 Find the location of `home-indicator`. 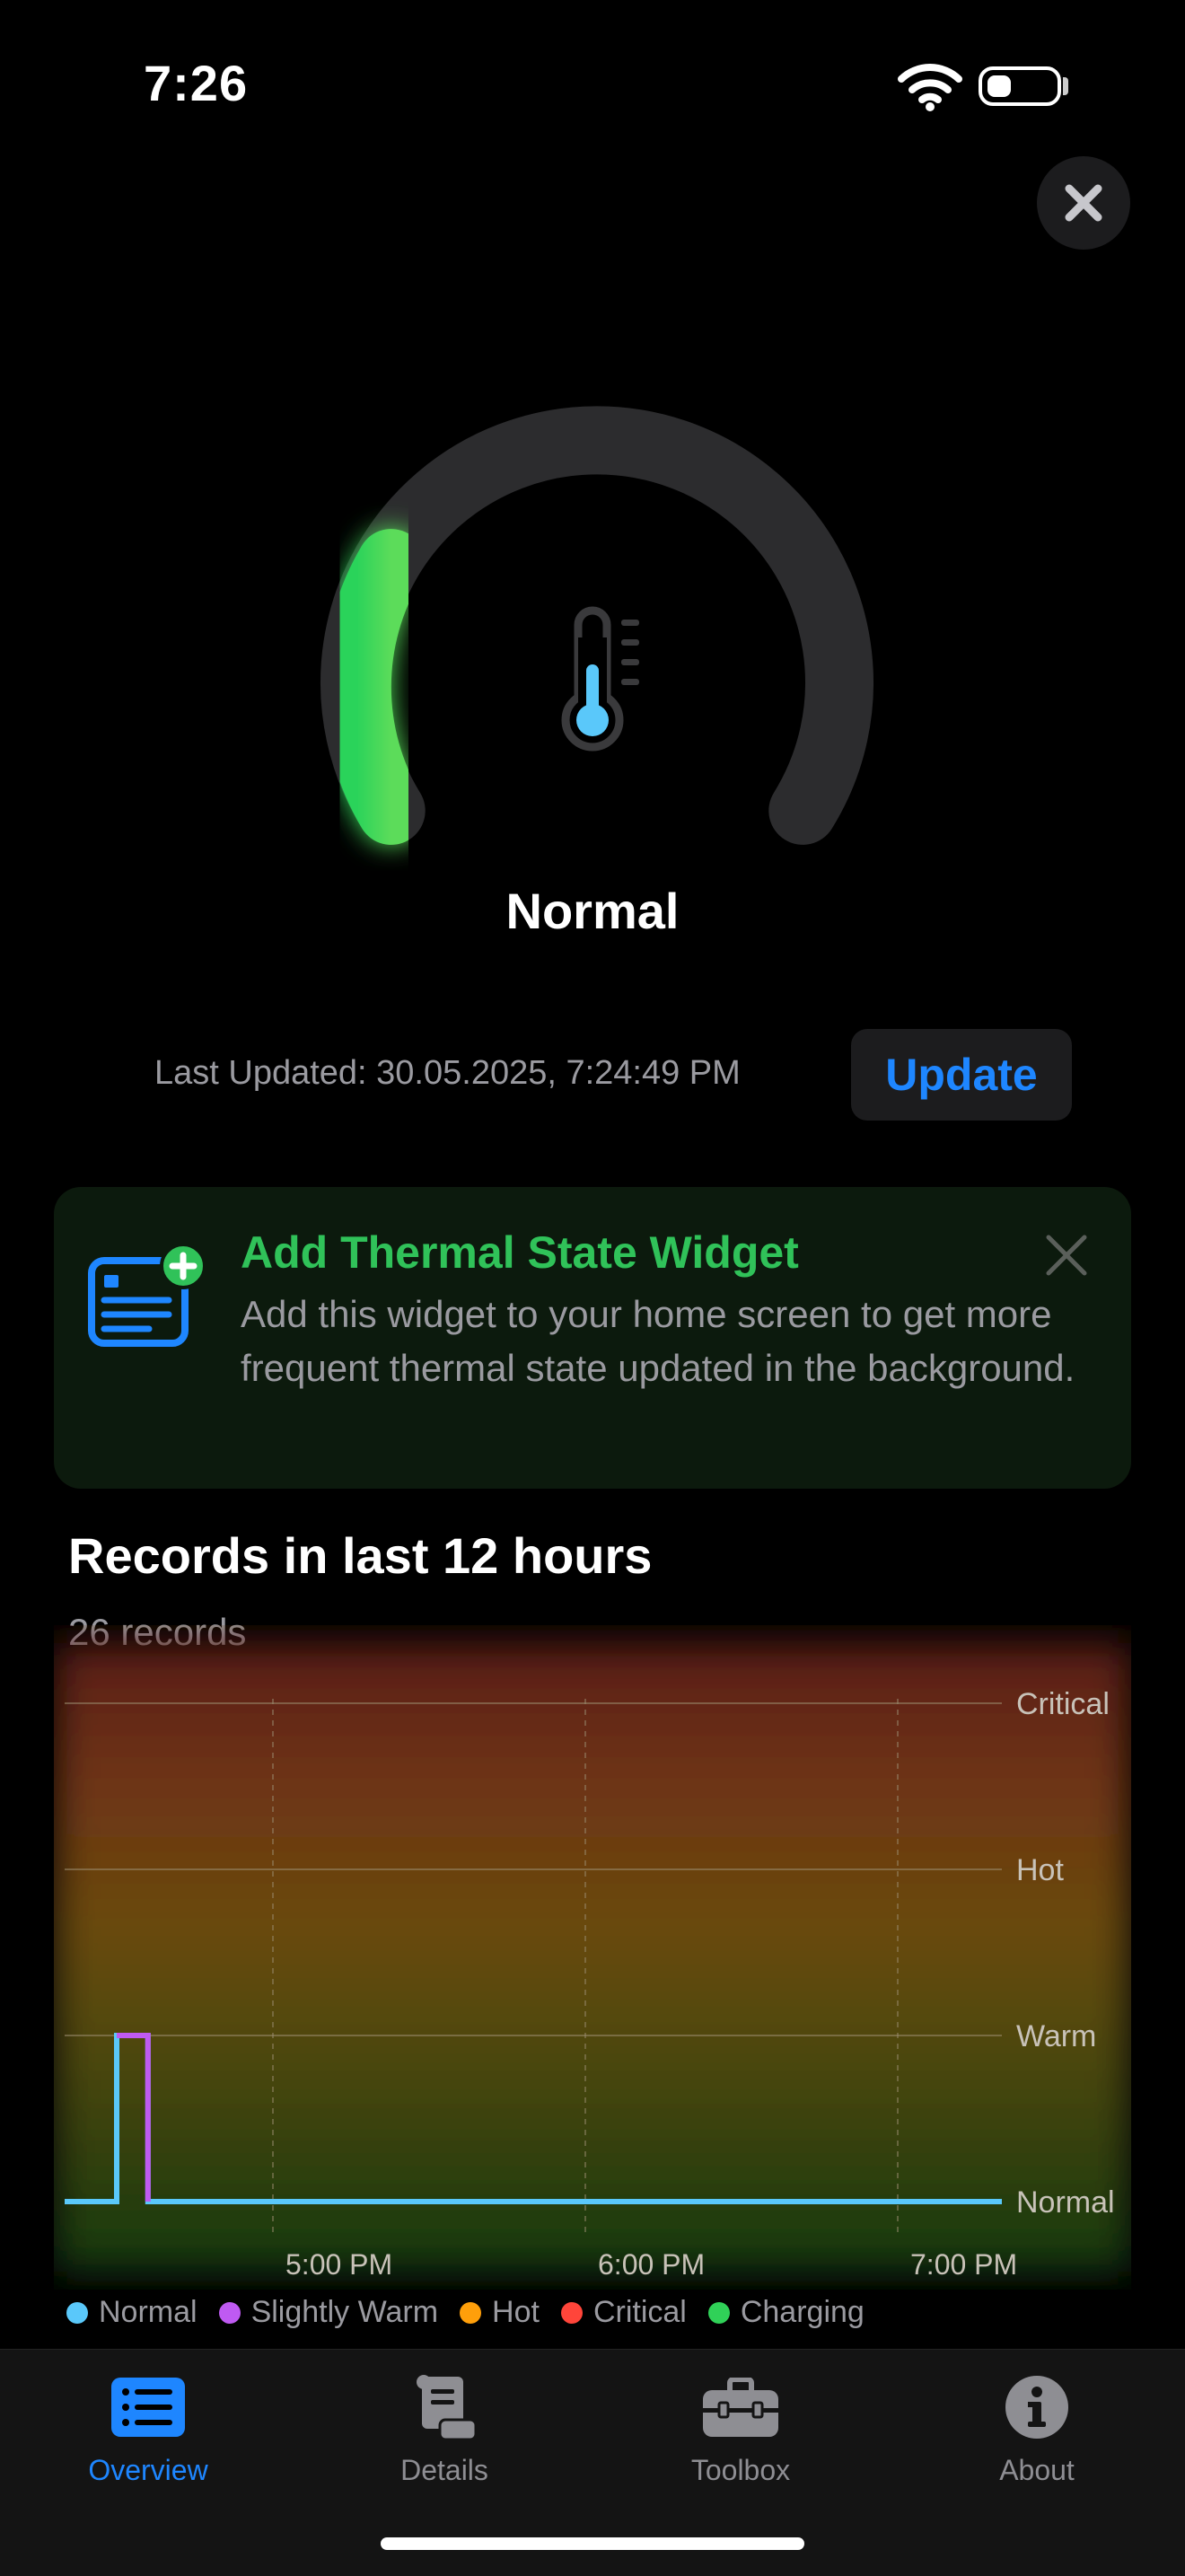

home-indicator is located at coordinates (592, 2543).